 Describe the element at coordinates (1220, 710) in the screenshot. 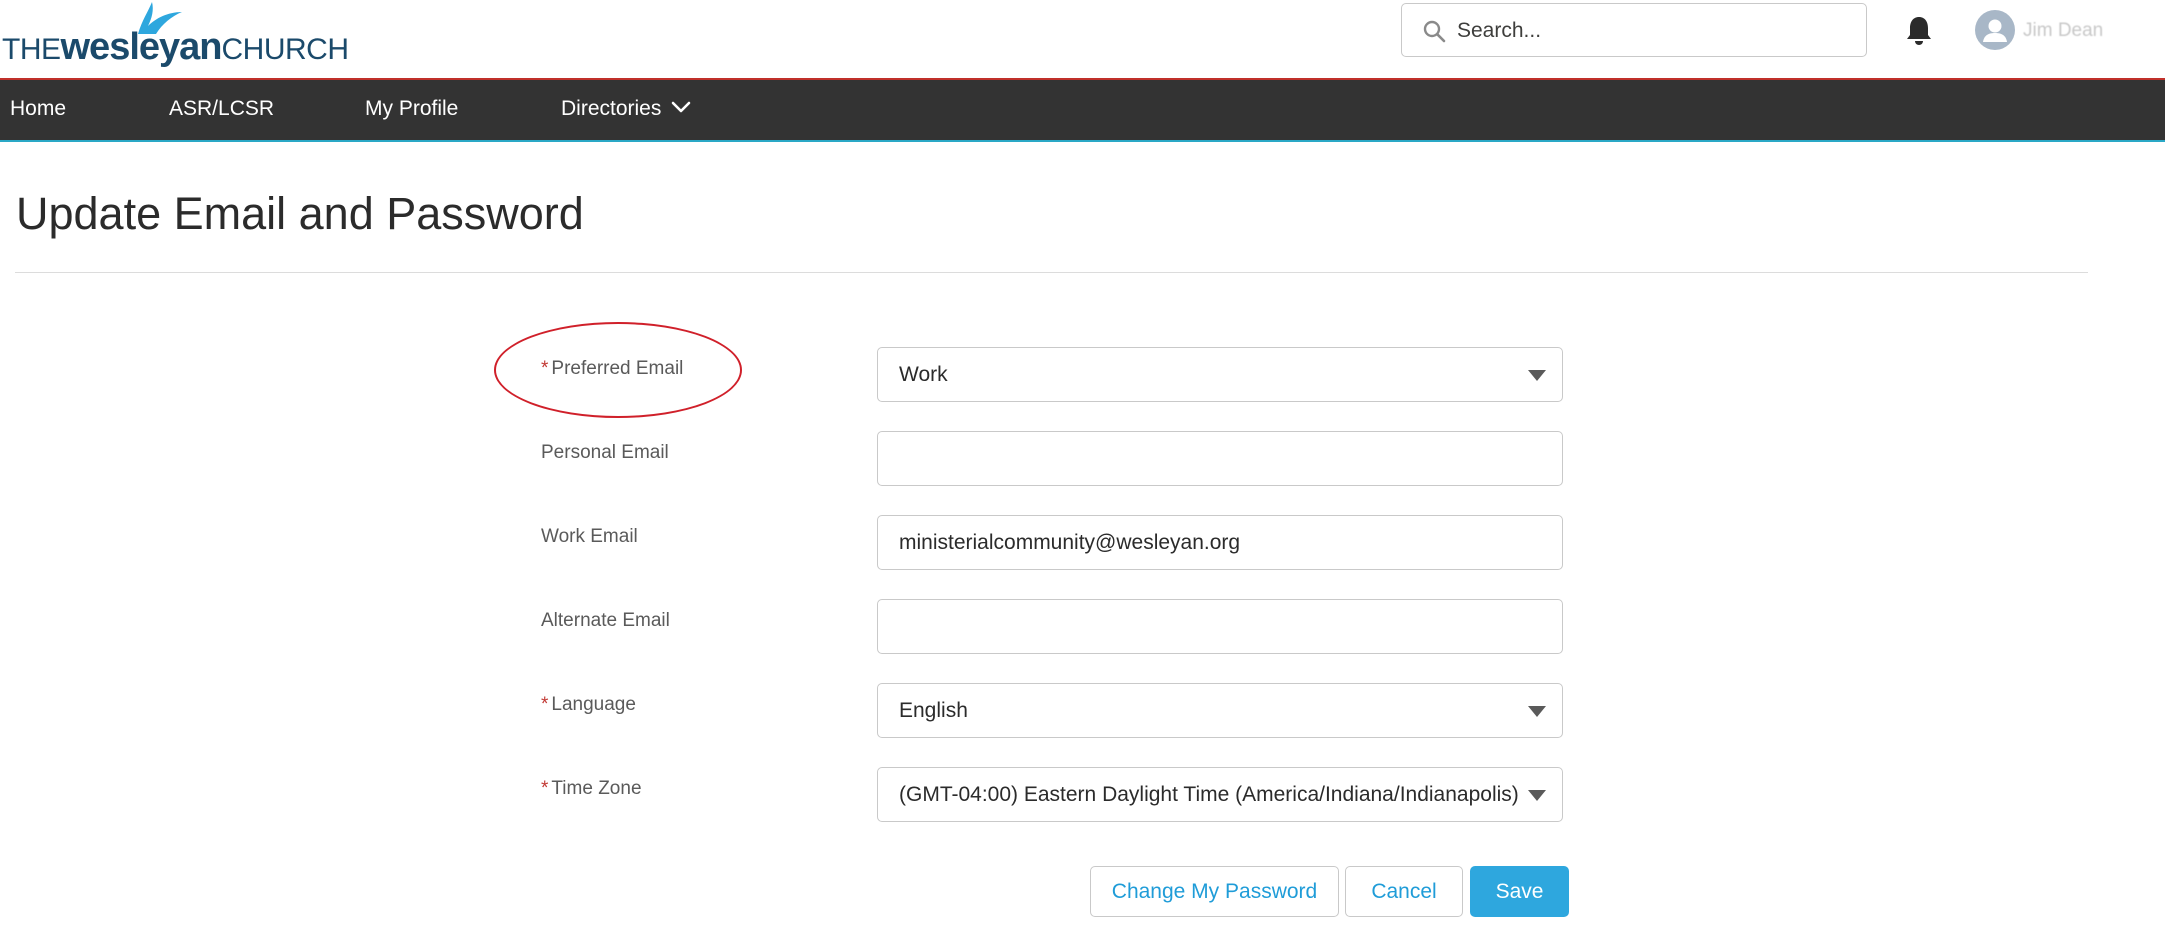

I see `language-select: English` at that location.